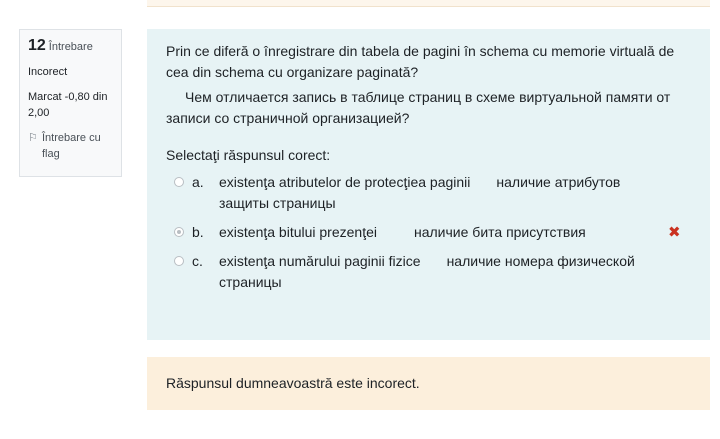 The height and width of the screenshot is (439, 720). I want to click on answer-text-ro-c: existenţa numărului paginii fizice, so click(320, 261).